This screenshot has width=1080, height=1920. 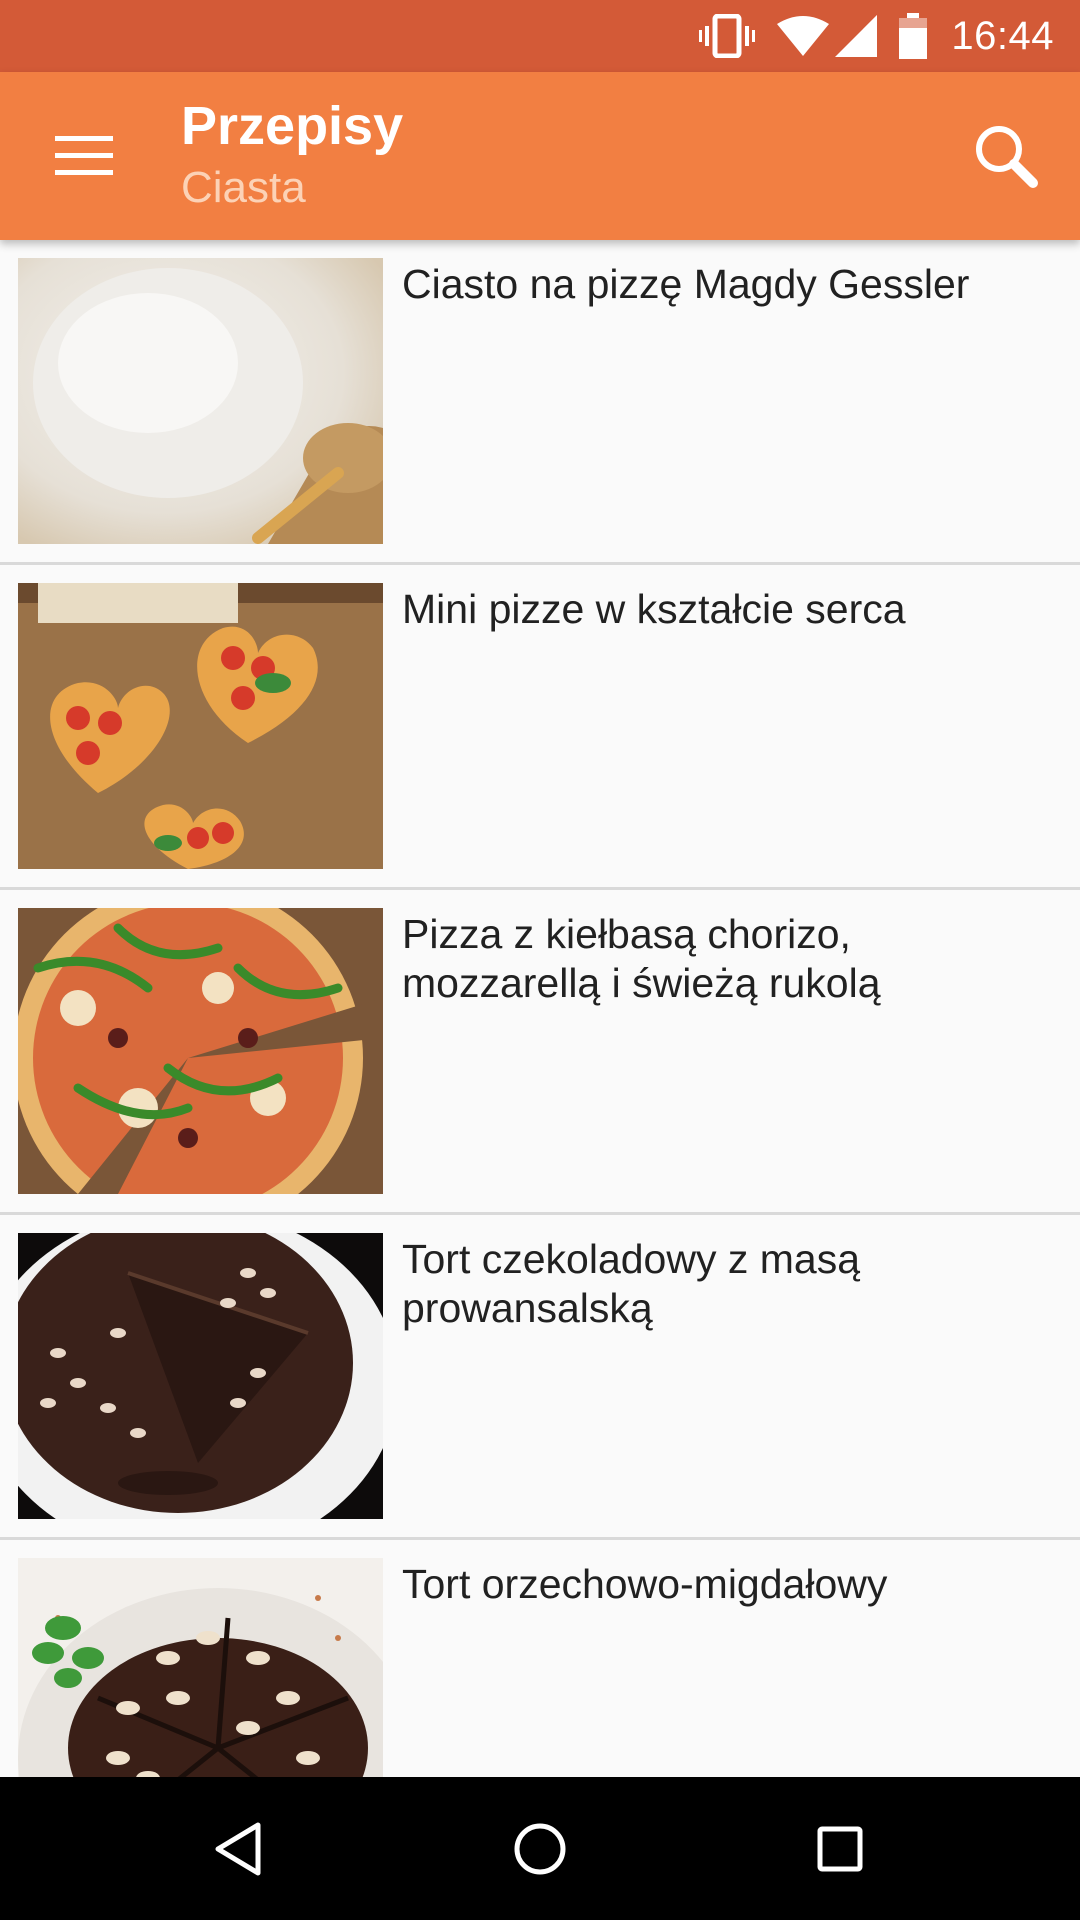 What do you see at coordinates (200, 1376) in the screenshot?
I see `chocolate-cake-image` at bounding box center [200, 1376].